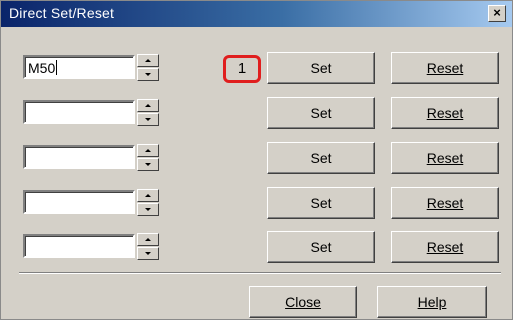 The width and height of the screenshot is (513, 320). What do you see at coordinates (62, 13) in the screenshot?
I see `window-title: Direct Set/Reset` at bounding box center [62, 13].